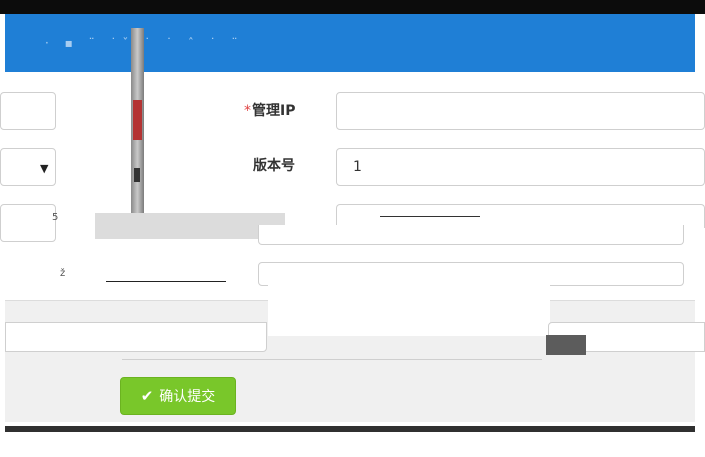  I want to click on check-icon: ✔, so click(147, 396).